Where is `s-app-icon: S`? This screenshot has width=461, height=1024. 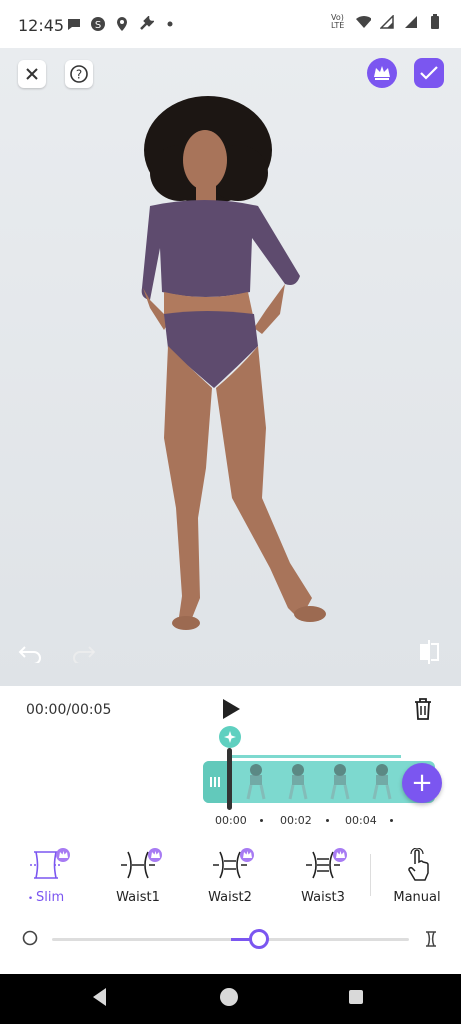 s-app-icon: S is located at coordinates (98, 24).